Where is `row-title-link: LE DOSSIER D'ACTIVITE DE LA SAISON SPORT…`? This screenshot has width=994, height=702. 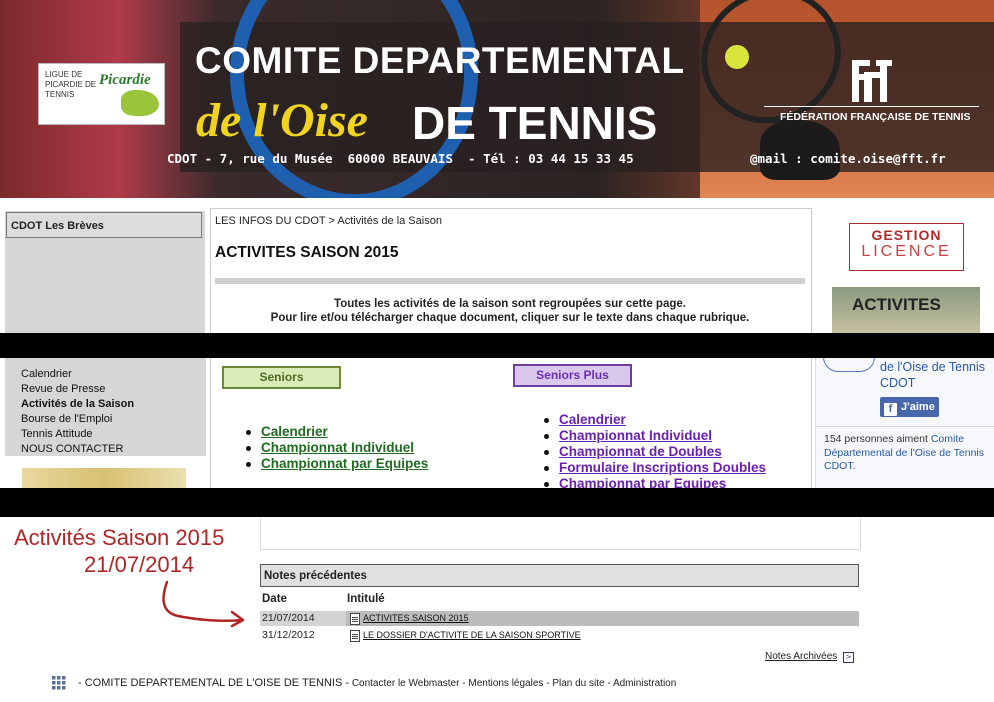 row-title-link: LE DOSSIER D'ACTIVITE DE LA SAISON SPORT… is located at coordinates (472, 635).